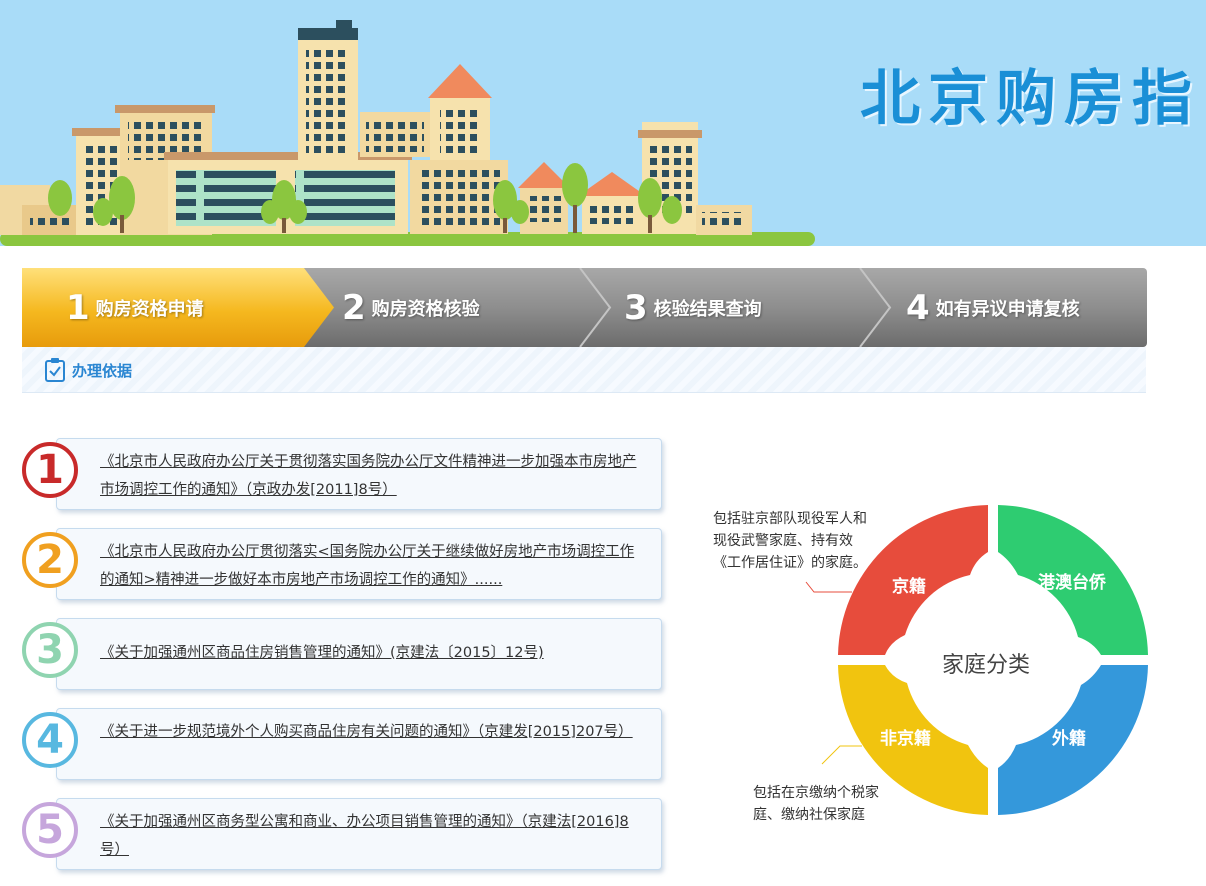 The image size is (1206, 886). I want to click on segment-label-non-beijing: 非京籍, so click(905, 739).